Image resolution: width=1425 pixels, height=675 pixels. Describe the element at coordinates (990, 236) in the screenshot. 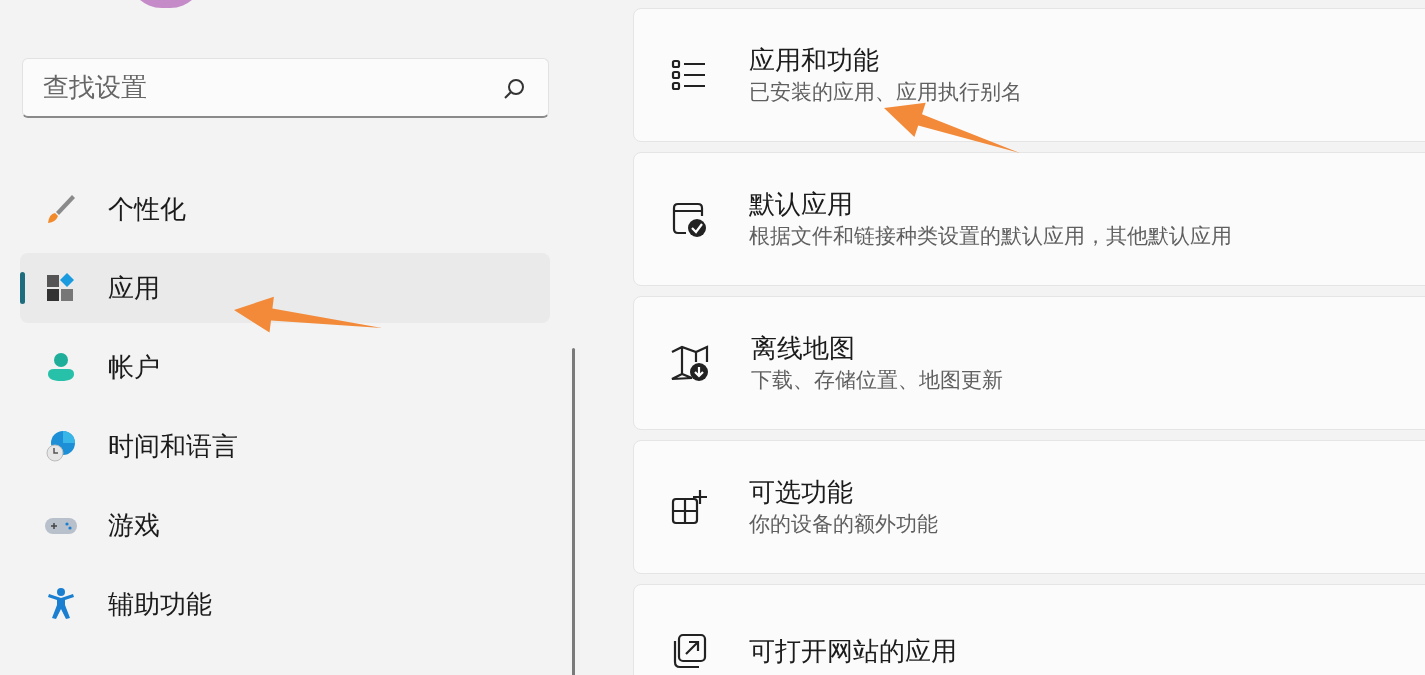

I see `card-subtitle: 根据文件和链接种类设置的默认应用，其他默认应用` at that location.